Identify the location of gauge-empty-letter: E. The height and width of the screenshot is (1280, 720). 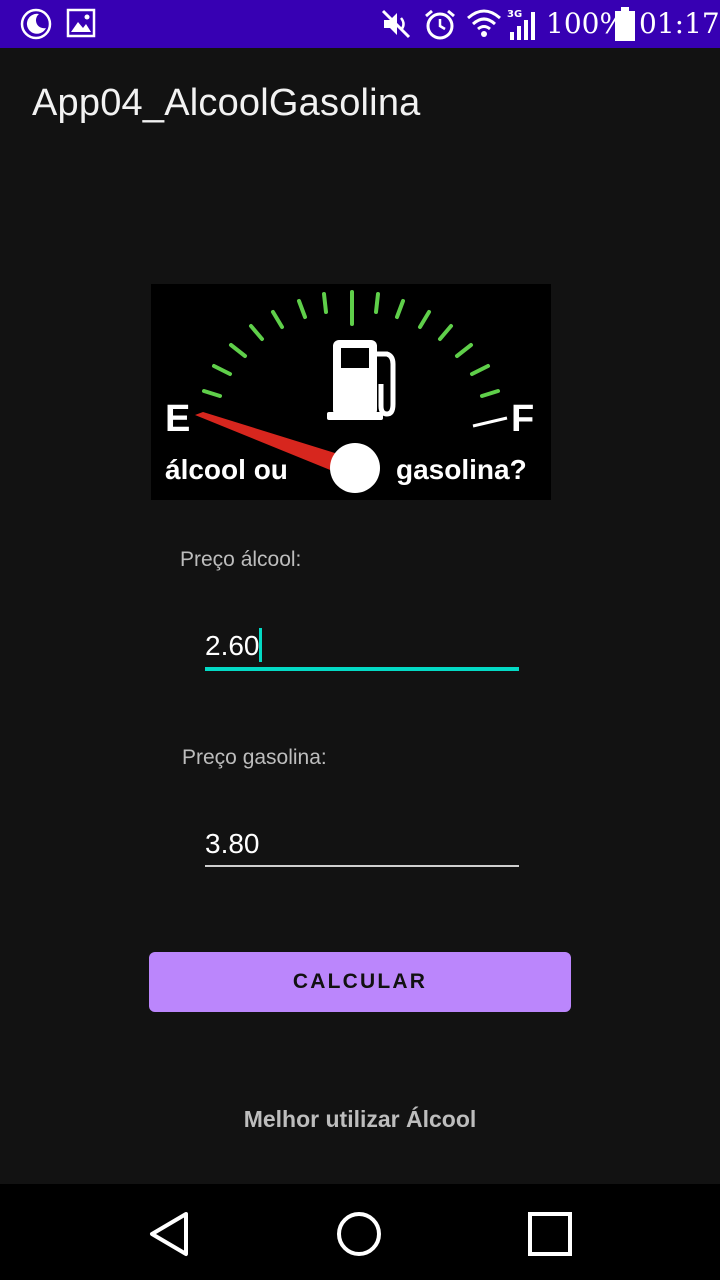
(177, 419).